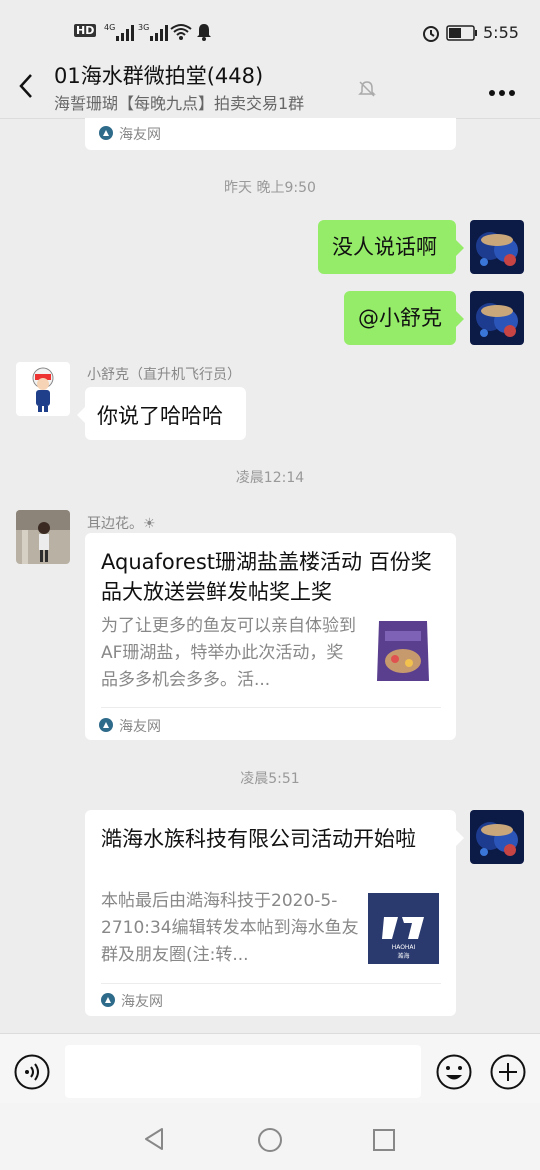  Describe the element at coordinates (403, 928) in the screenshot. I see `card-thumbnail: HAOHAI 澔海` at that location.